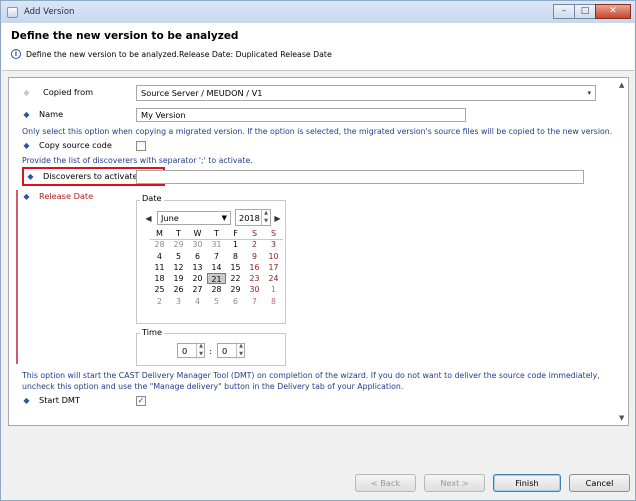  Describe the element at coordinates (273, 267) in the screenshot. I see `calendar-day: 17` at that location.